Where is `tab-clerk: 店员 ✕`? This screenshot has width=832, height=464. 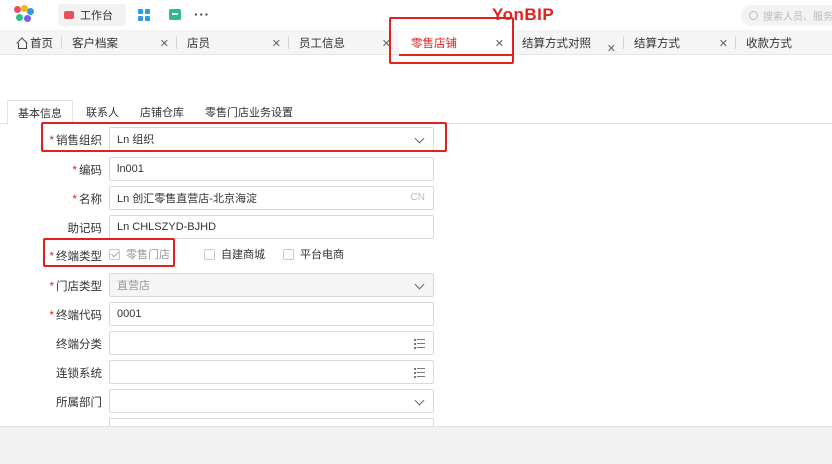 tab-clerk: 店员 ✕ is located at coordinates (233, 42).